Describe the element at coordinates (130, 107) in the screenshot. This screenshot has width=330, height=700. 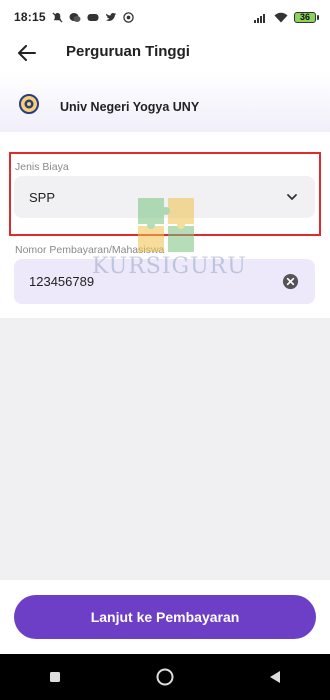
I see `institution-name: Univ Negeri Yogya UNY` at that location.